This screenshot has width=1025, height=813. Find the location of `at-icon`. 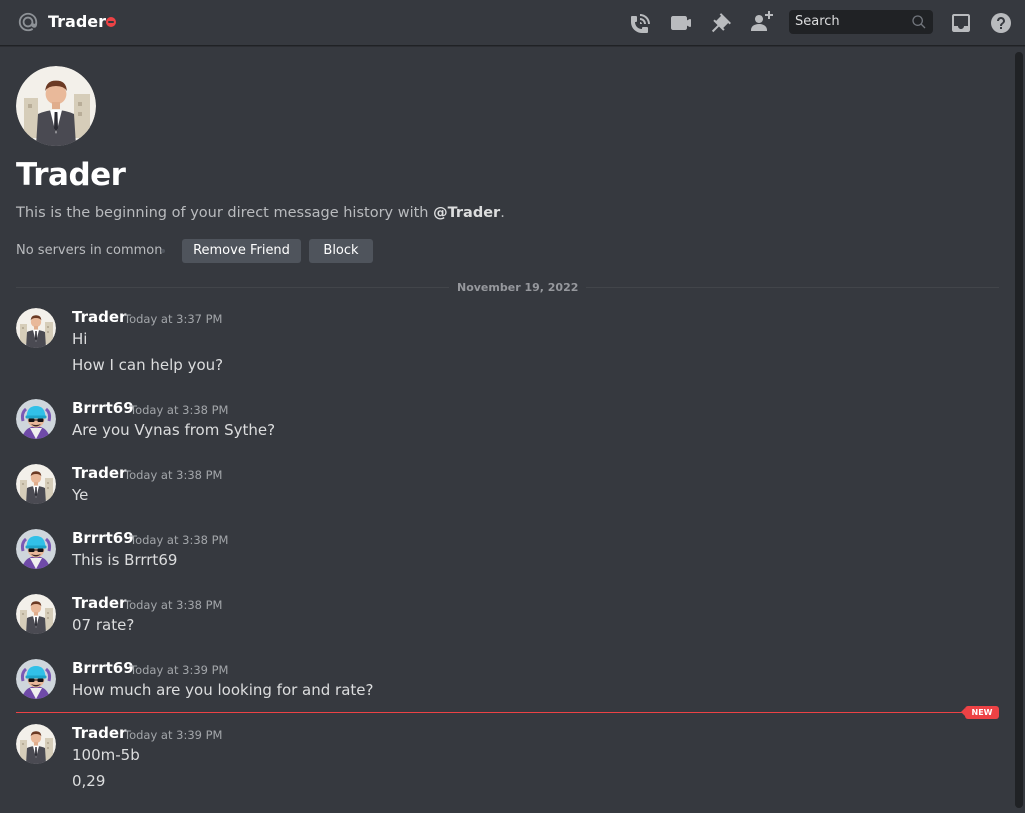

at-icon is located at coordinates (28, 22).